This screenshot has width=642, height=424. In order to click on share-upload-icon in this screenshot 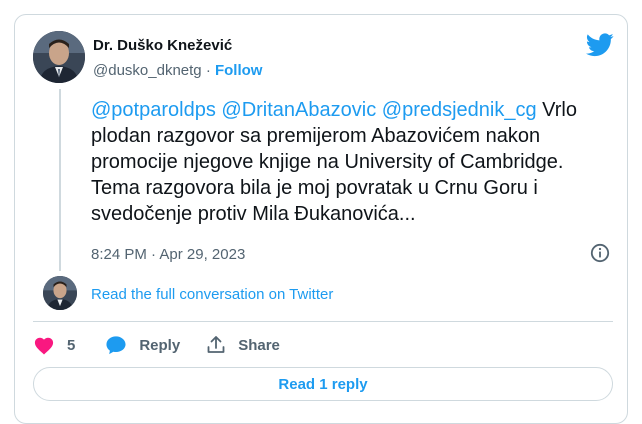, I will do `click(216, 344)`.